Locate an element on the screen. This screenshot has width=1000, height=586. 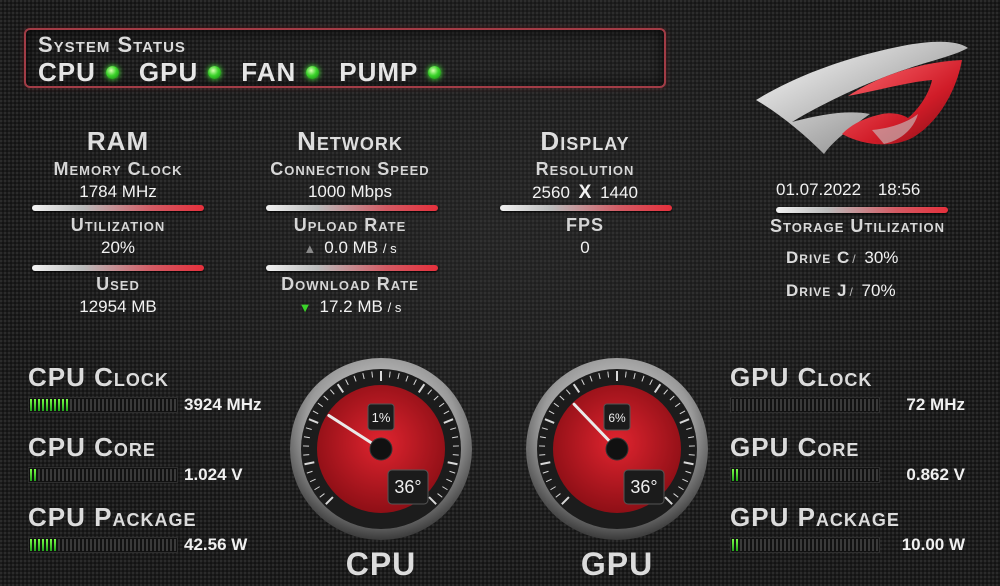
status-label: CPU is located at coordinates (67, 72).